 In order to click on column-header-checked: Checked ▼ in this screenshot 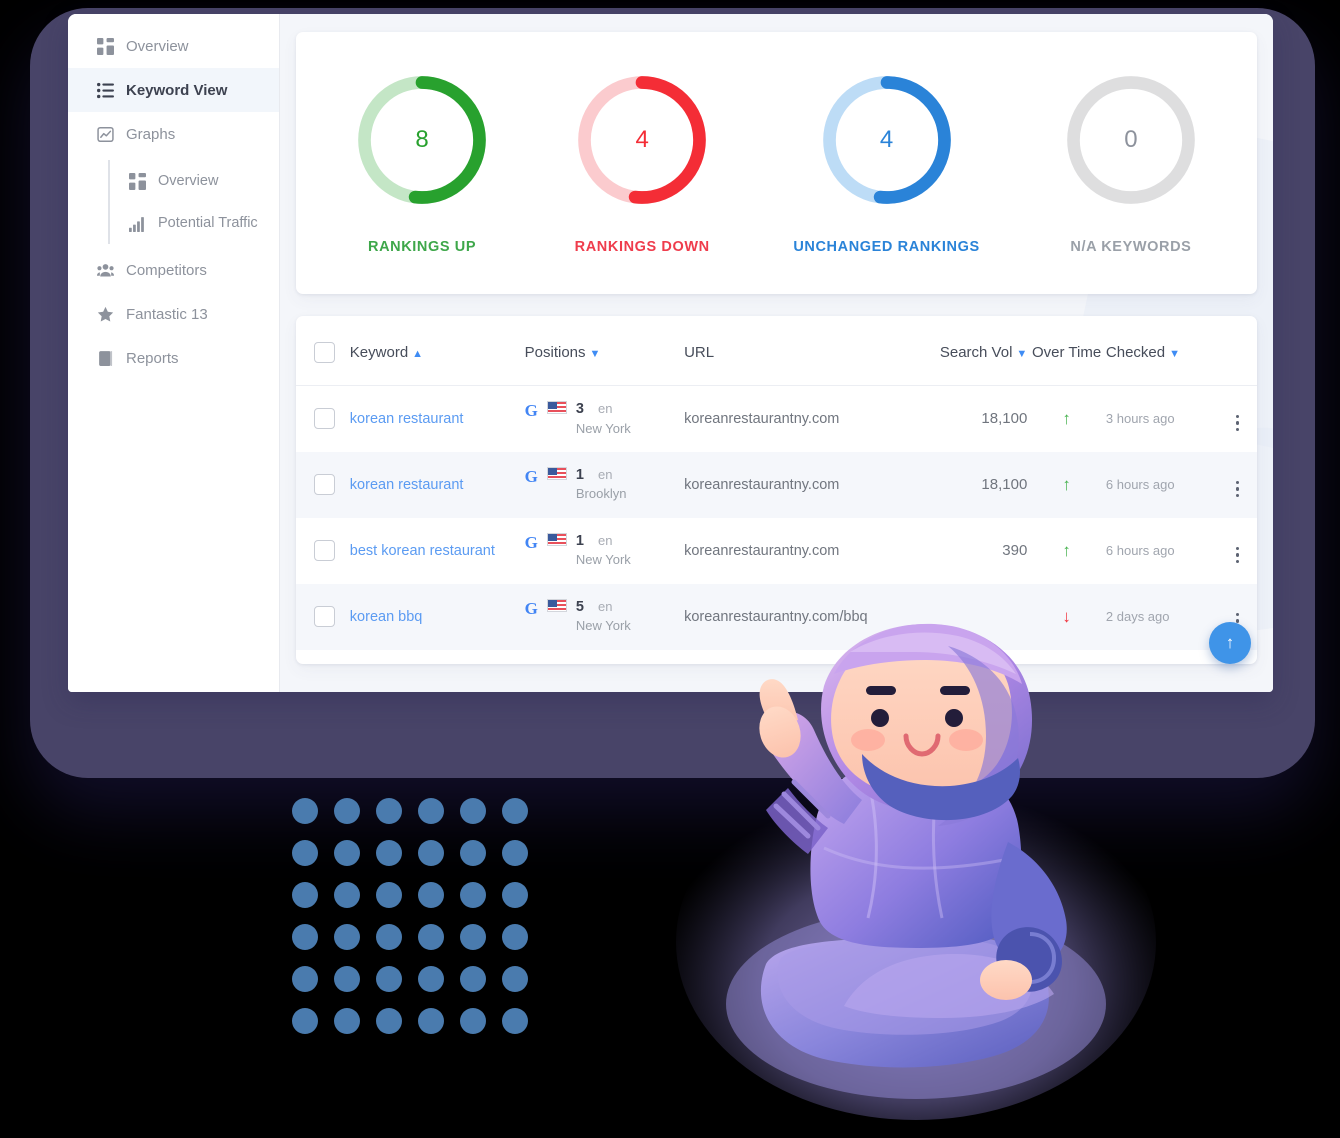, I will do `click(1162, 351)`.